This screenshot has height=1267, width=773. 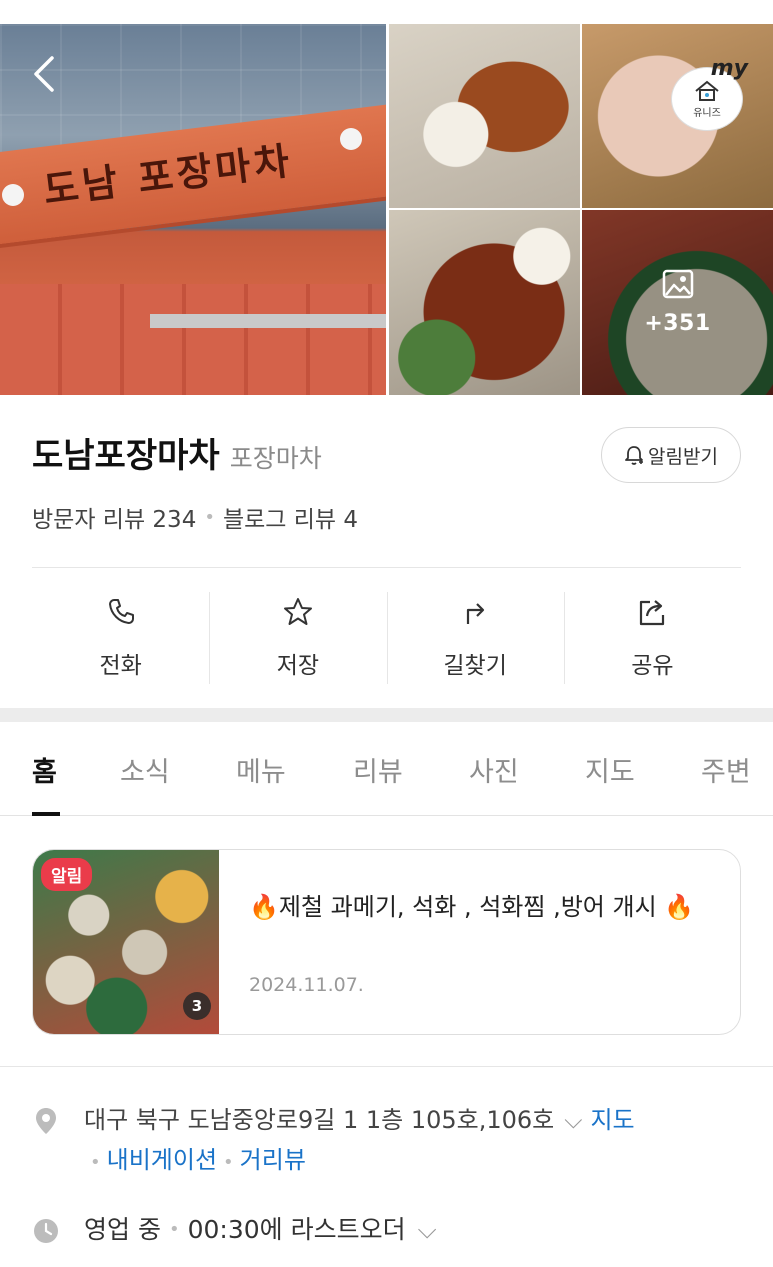 What do you see at coordinates (677, 302) in the screenshot?
I see `more-photos-overlay: +351` at bounding box center [677, 302].